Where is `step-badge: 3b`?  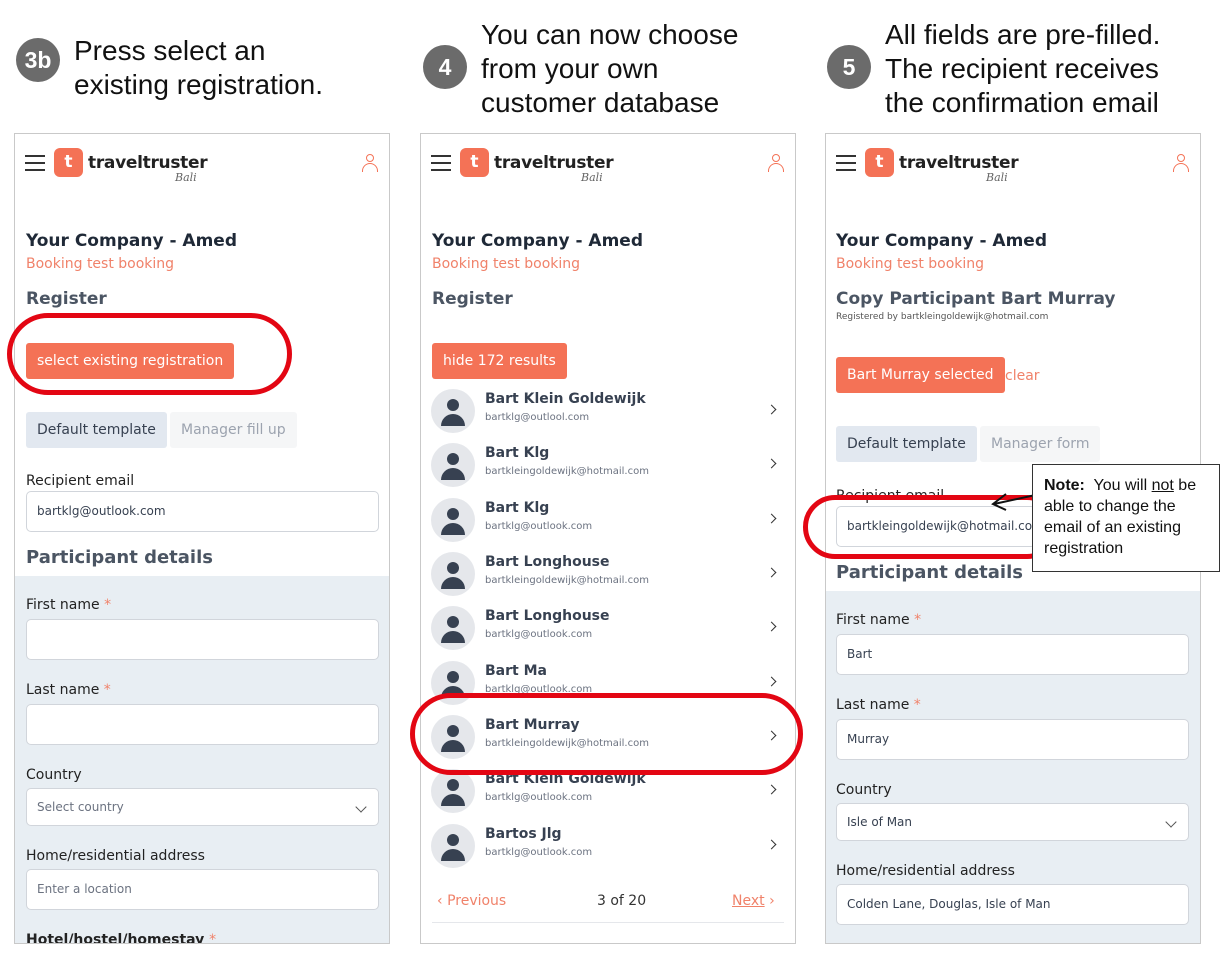
step-badge: 3b is located at coordinates (38, 60).